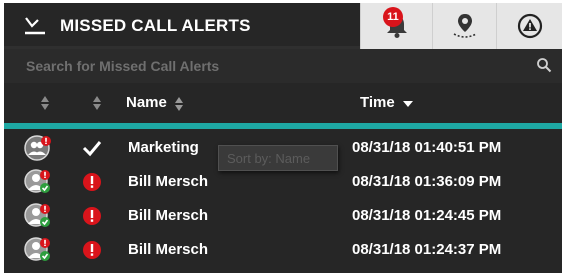  What do you see at coordinates (35, 26) in the screenshot?
I see `missed-call-icon` at bounding box center [35, 26].